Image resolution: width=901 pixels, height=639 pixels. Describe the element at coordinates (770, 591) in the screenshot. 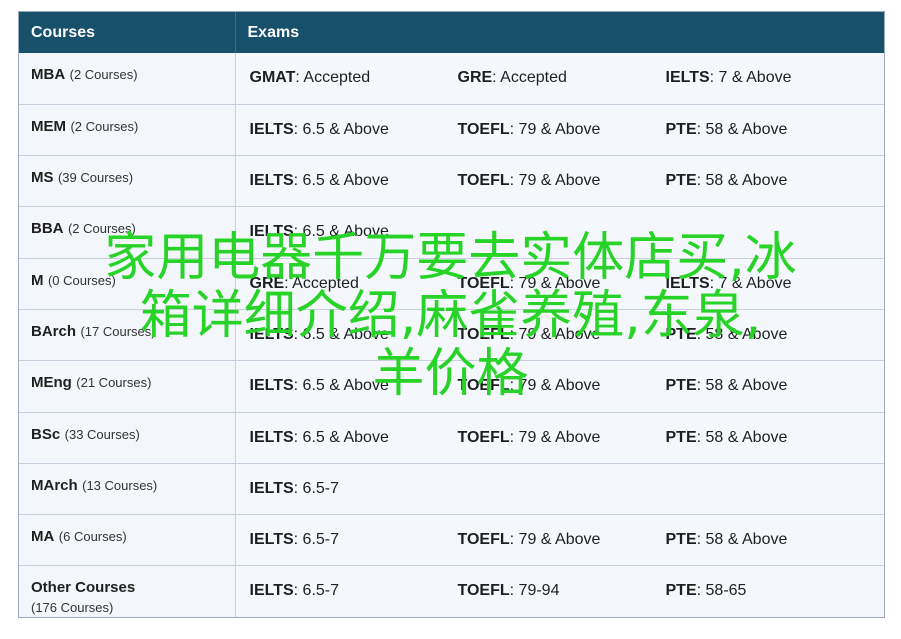

I see `exam-requirement: PTE: 58-65` at that location.